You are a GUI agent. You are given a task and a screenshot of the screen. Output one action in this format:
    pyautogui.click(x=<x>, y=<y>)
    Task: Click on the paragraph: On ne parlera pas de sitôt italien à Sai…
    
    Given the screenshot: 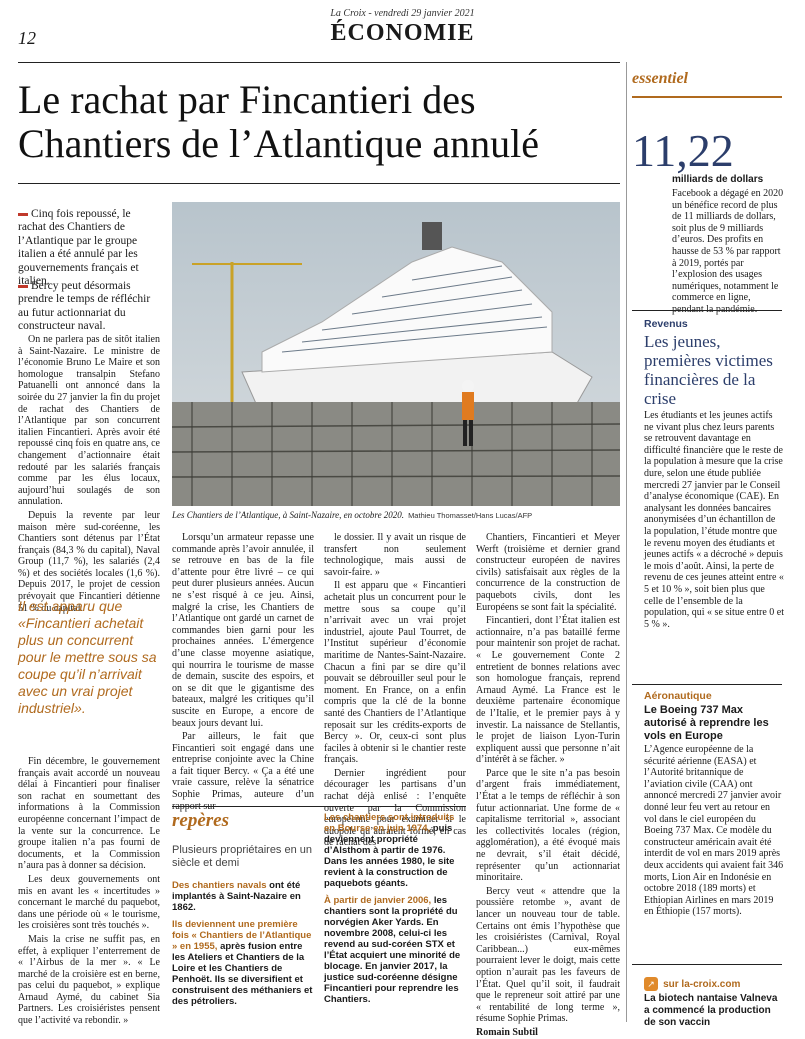 What is the action you would take?
    pyautogui.click(x=89, y=421)
    